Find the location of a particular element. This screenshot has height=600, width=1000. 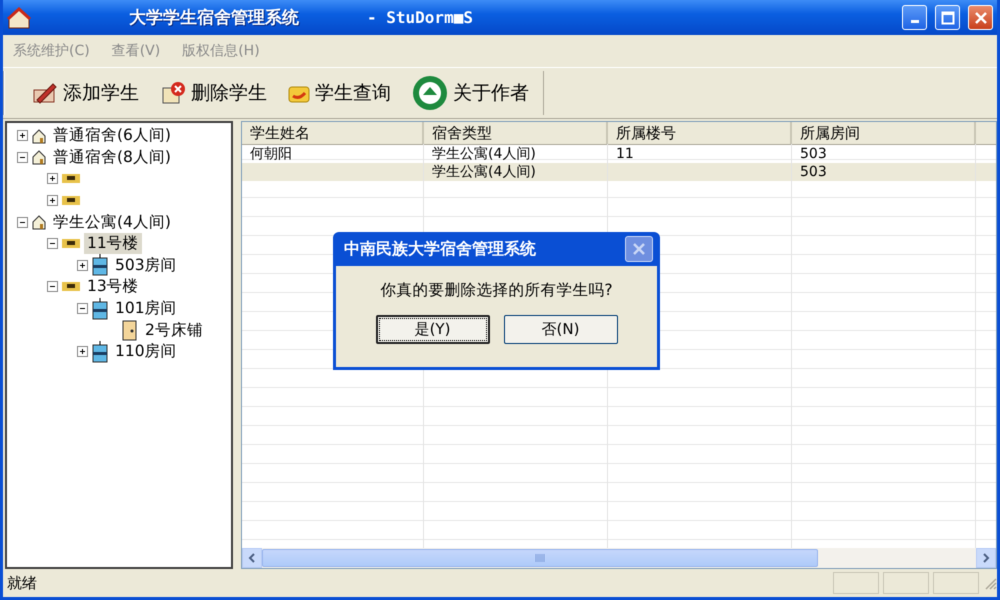

column-header: 学生姓名 is located at coordinates (333, 133).